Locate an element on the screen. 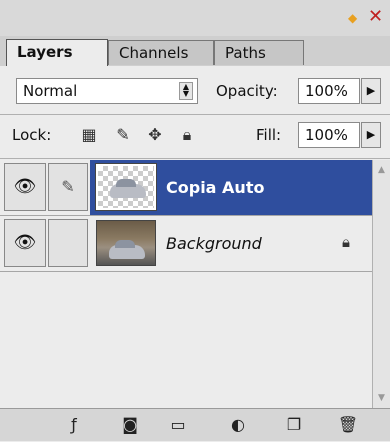 This screenshot has height=442, width=390. opacity-slider-button: ▶ is located at coordinates (371, 91).